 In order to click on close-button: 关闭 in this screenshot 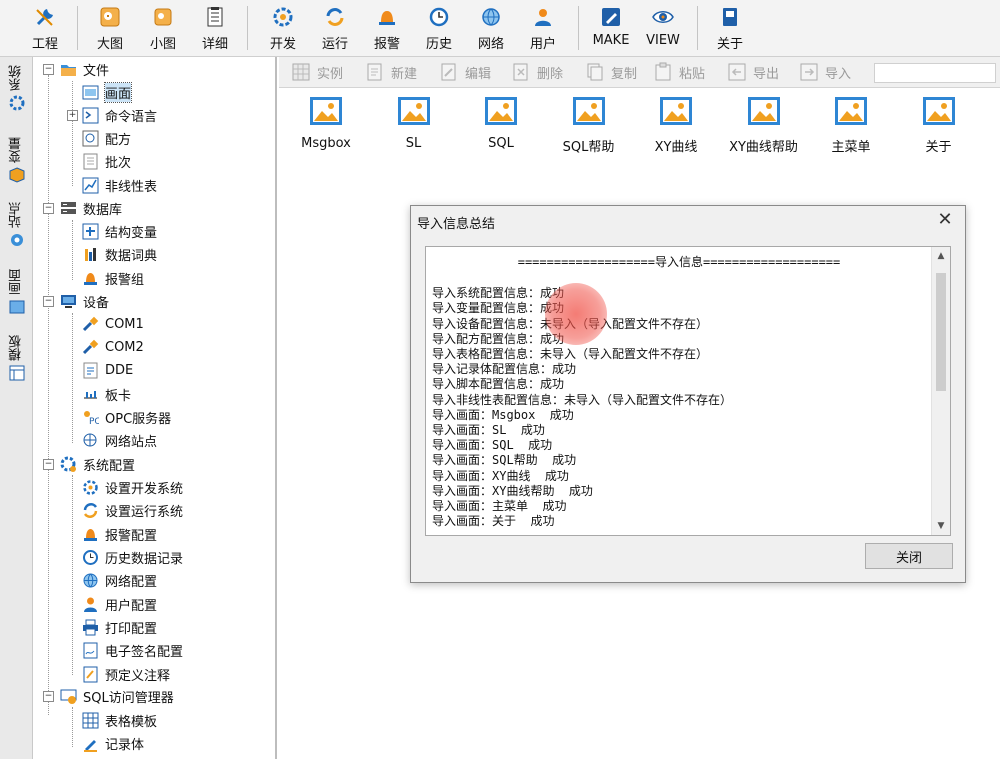, I will do `click(909, 556)`.